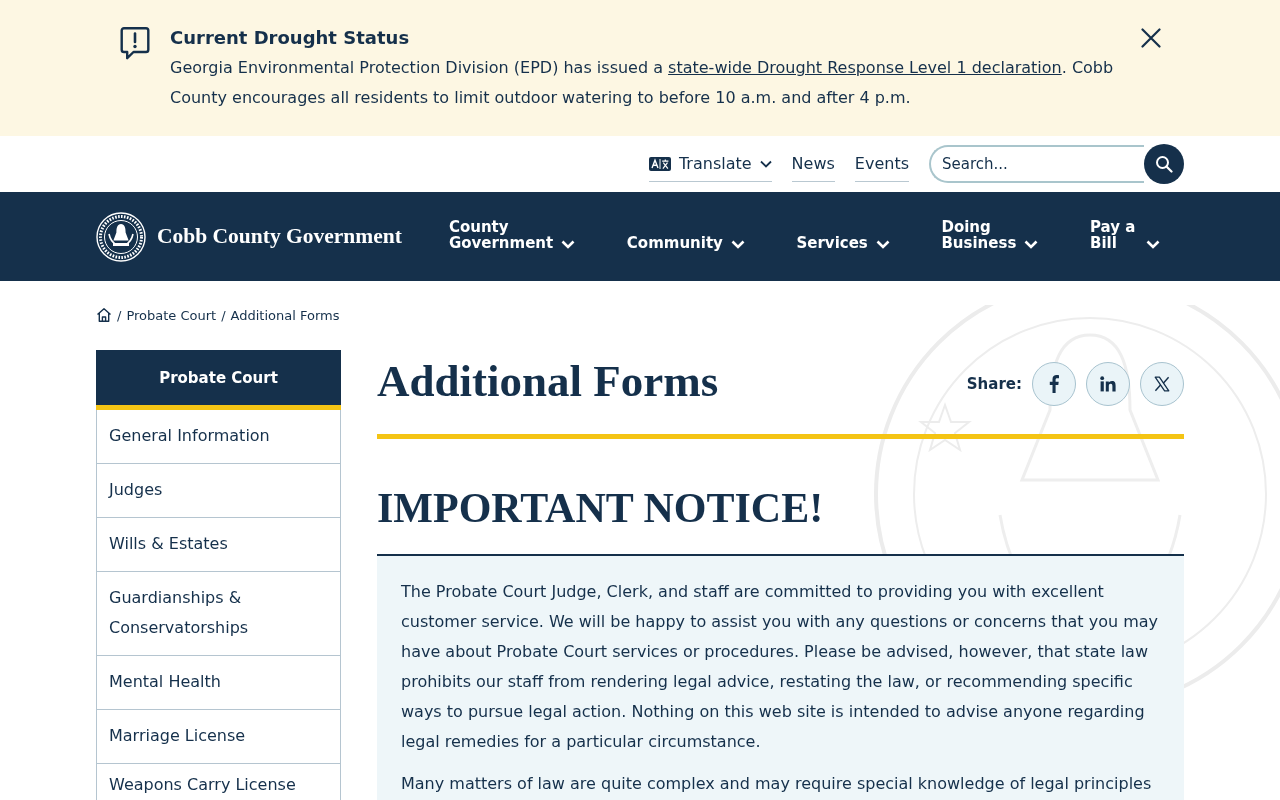 This screenshot has width=1280, height=800. I want to click on share-label: Share:, so click(994, 384).